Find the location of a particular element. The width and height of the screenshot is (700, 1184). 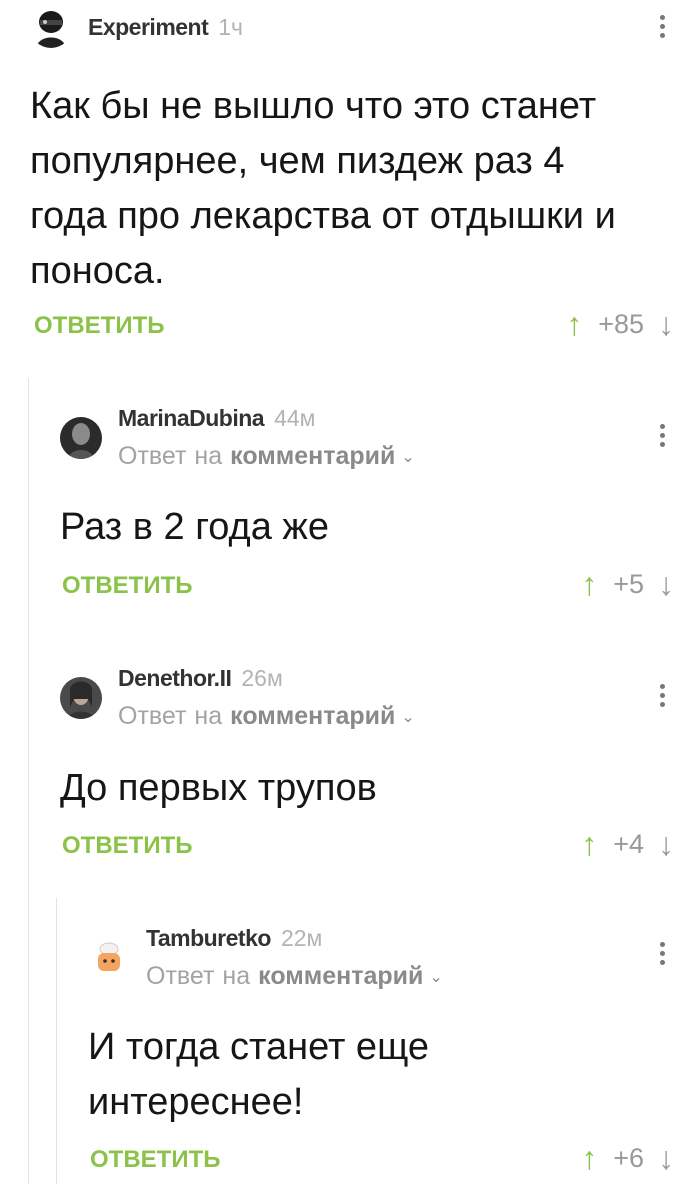

comment-meta: Denethor.II 26м Ответ на комментарий ⌄ is located at coordinates (266, 698).